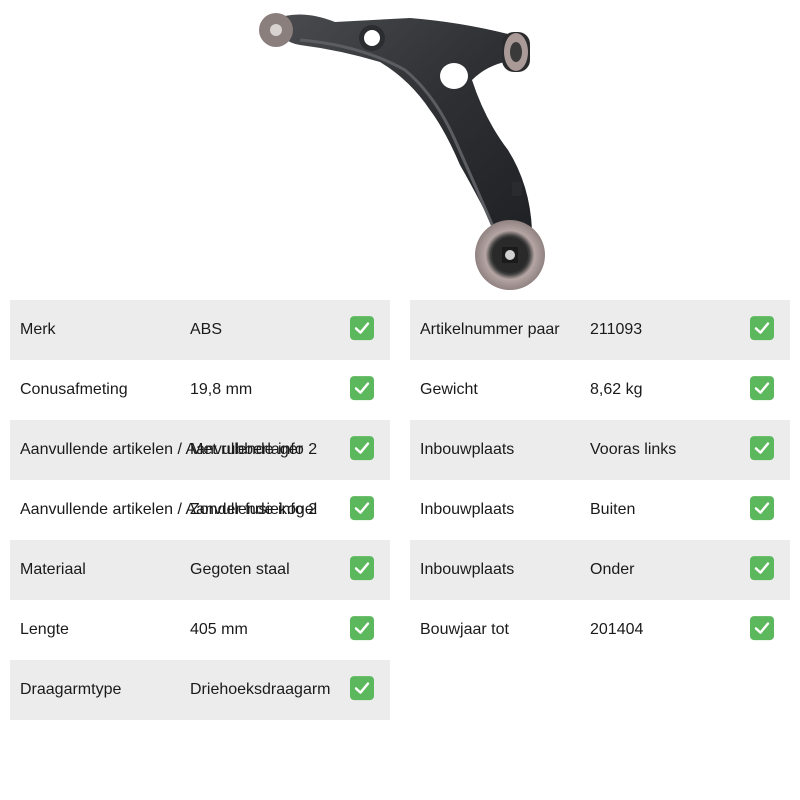 This screenshot has width=800, height=800. Describe the element at coordinates (612, 569) in the screenshot. I see `spec-value: Onder` at that location.